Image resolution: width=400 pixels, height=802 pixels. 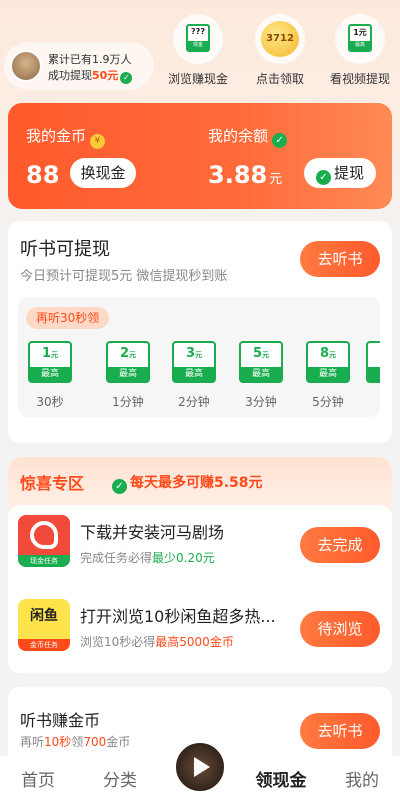 I want to click on go-listen-coins-button: 去听书, so click(x=340, y=731).